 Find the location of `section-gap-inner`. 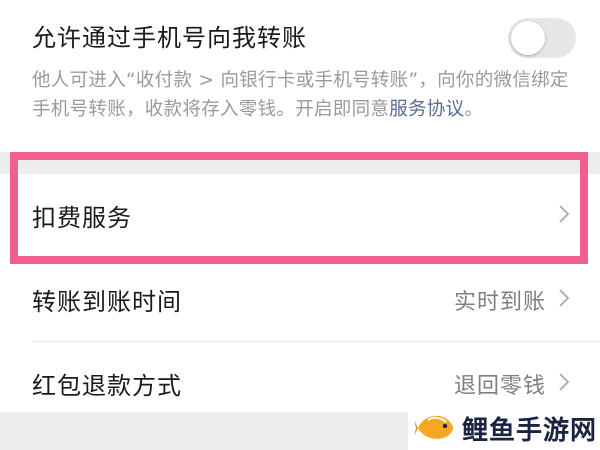

section-gap-inner is located at coordinates (299, 167).